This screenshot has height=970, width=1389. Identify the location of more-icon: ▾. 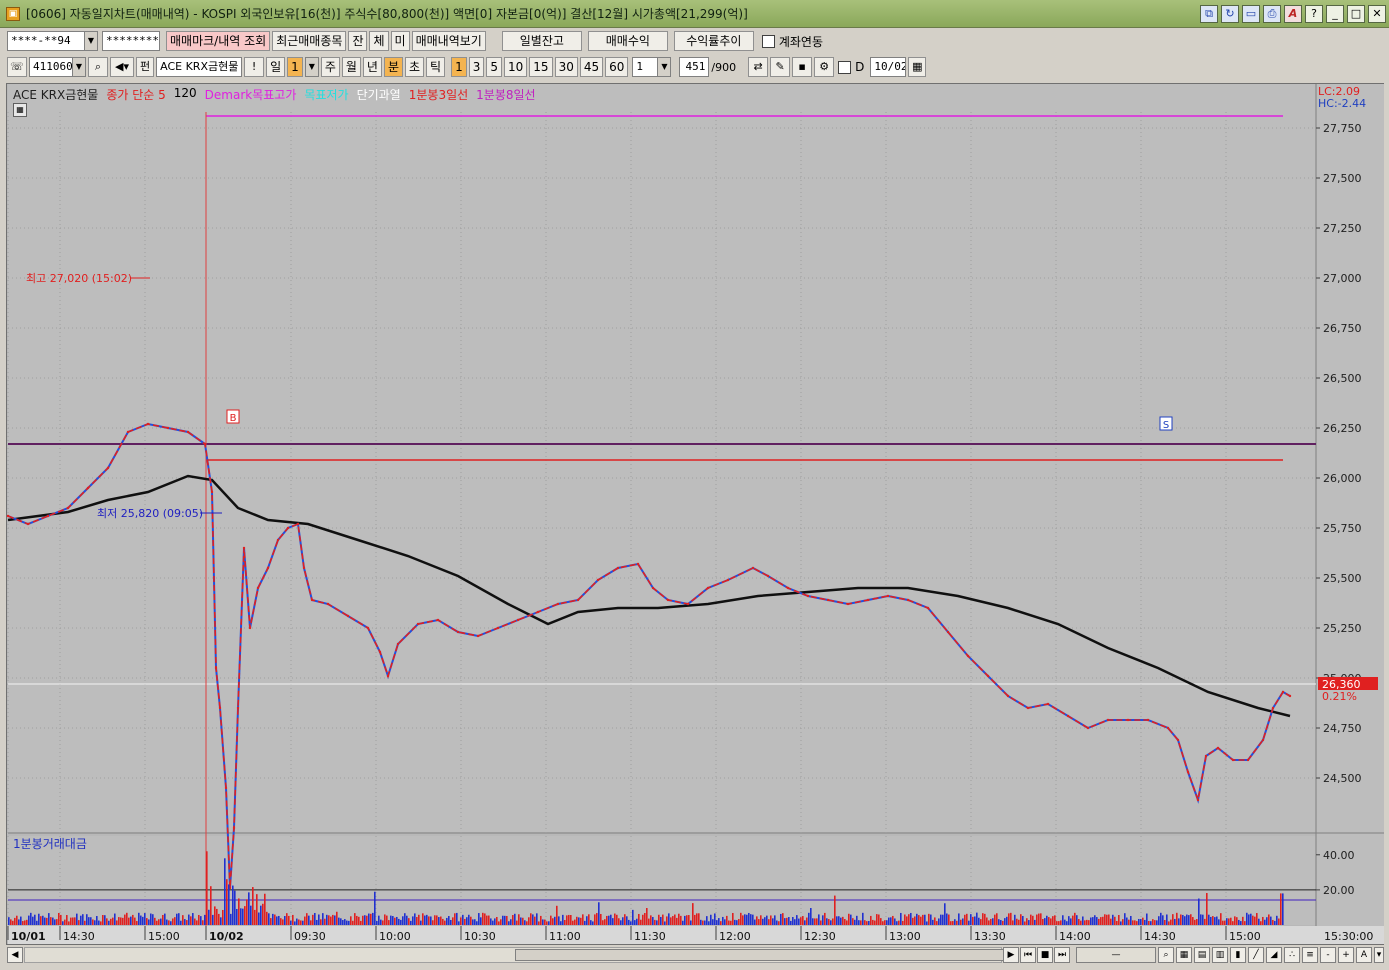
(1379, 955).